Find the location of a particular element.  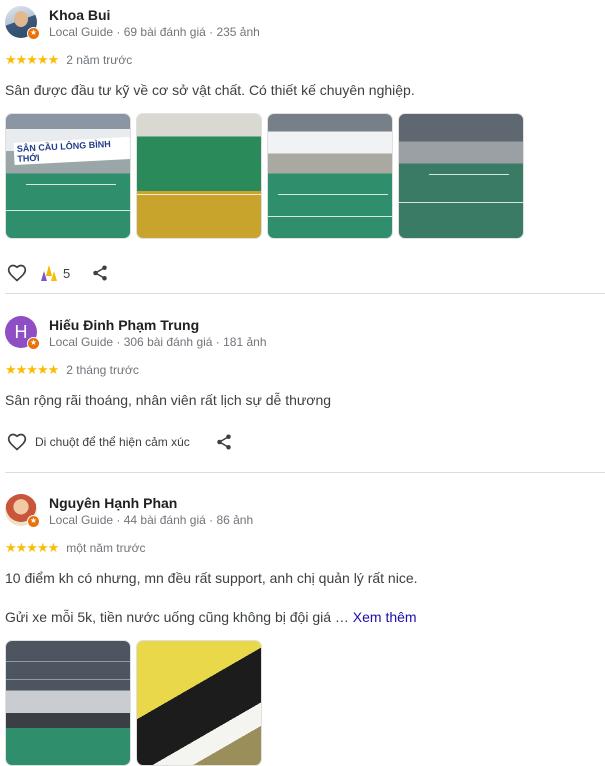

see-more-link: Xem thêm is located at coordinates (385, 617).